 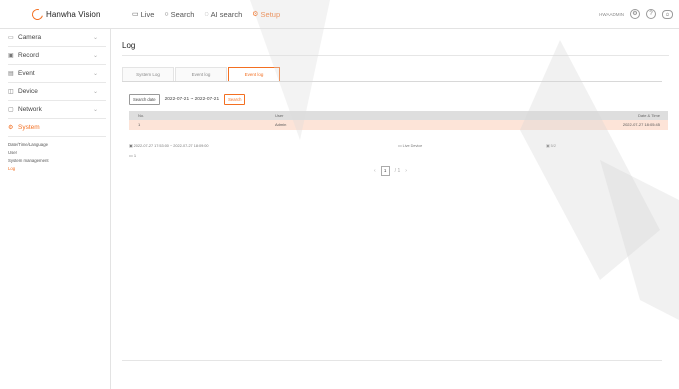 I want to click on system-icon: ⚙, so click(x=11, y=128).